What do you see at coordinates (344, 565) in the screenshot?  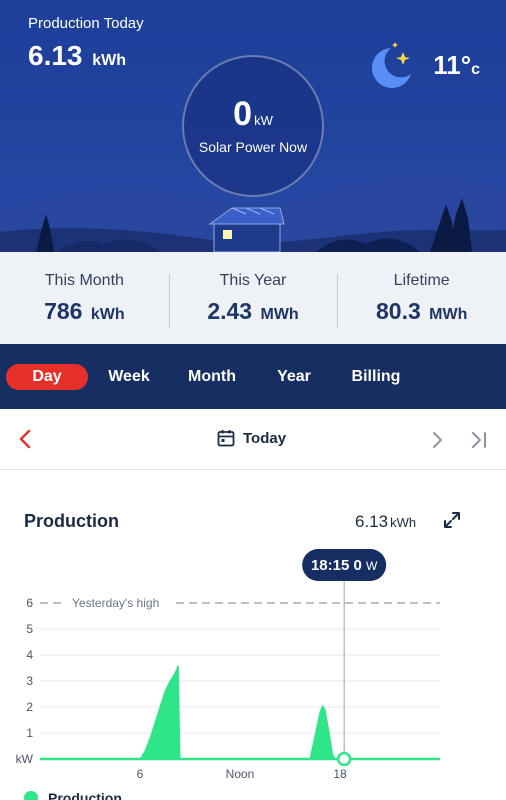 I see `cursor-tooltip-text: 18:15 0 W` at bounding box center [344, 565].